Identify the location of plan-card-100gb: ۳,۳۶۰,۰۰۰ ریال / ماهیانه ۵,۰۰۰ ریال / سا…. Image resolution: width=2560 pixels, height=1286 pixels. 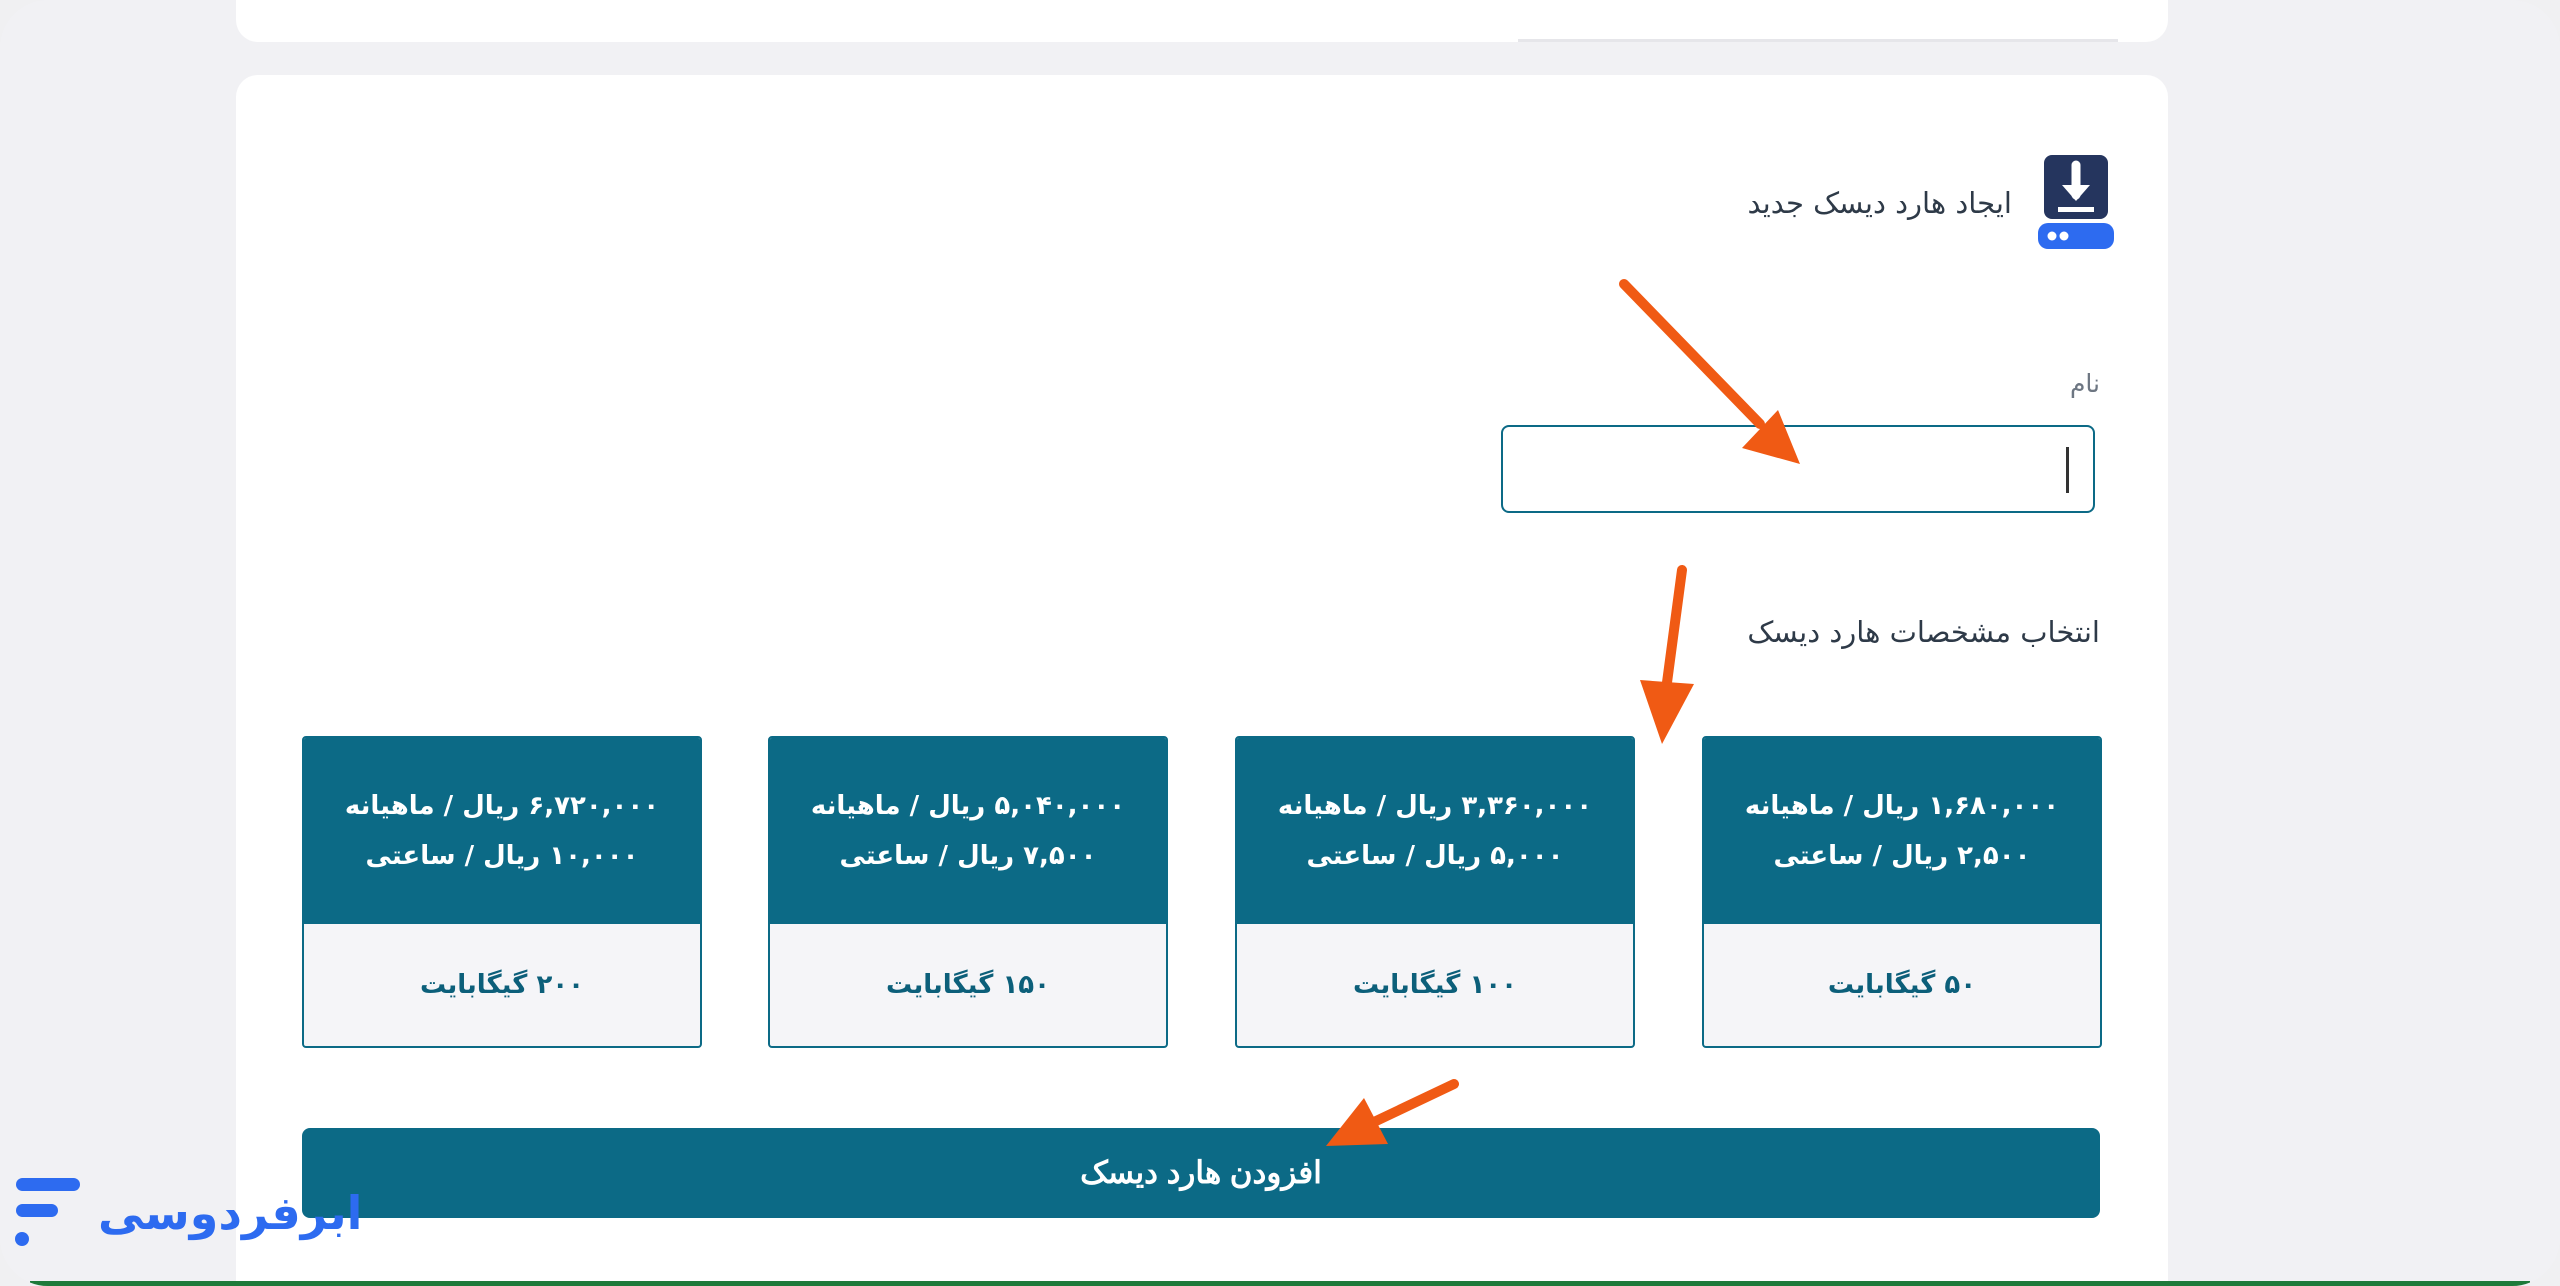
(1435, 892).